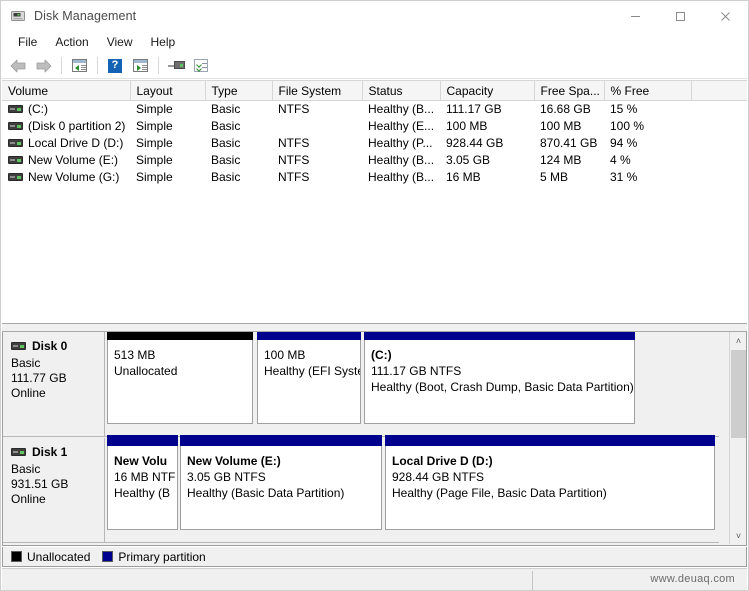  I want to click on graphical-view-scrollbar: ˄ ˅, so click(737, 438).